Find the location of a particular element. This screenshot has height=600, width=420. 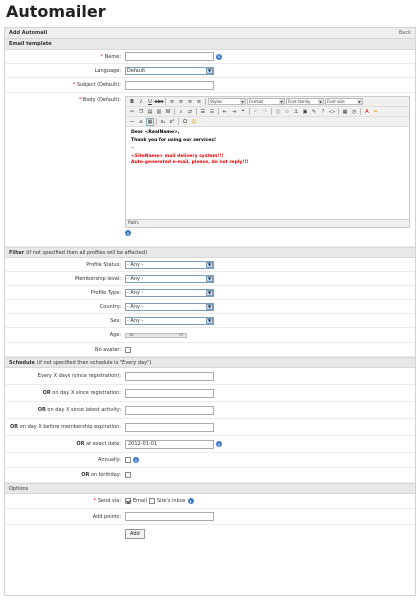

profile-status-select: - Any - ▼ is located at coordinates (169, 264).